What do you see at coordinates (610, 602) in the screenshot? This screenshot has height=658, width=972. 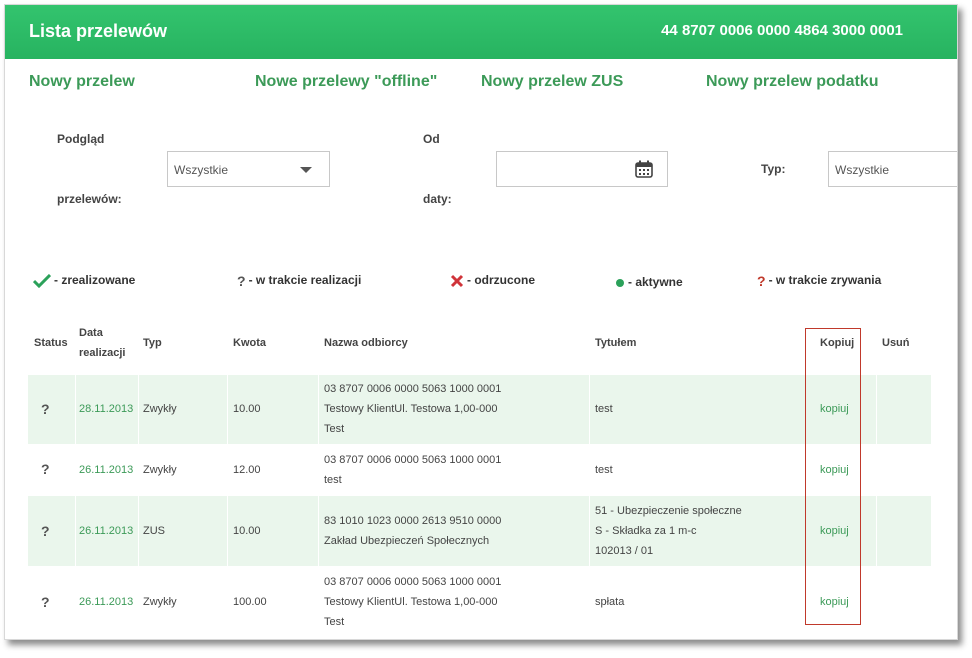 I see `row-title-line: spłata` at bounding box center [610, 602].